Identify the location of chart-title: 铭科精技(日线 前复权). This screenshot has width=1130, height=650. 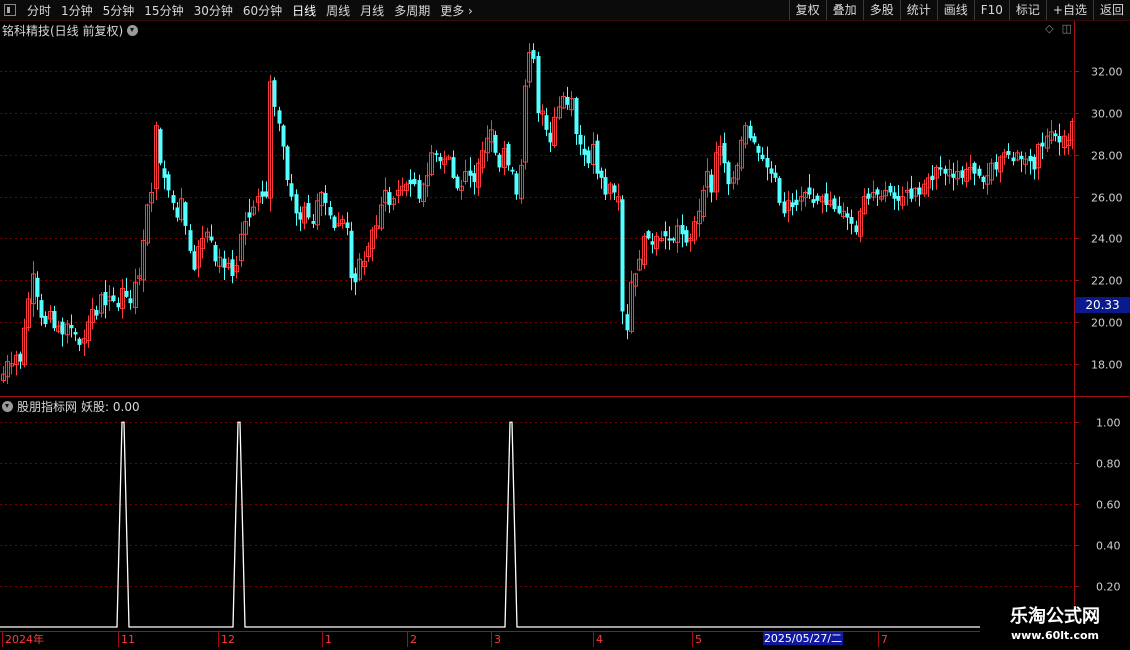
(70, 30).